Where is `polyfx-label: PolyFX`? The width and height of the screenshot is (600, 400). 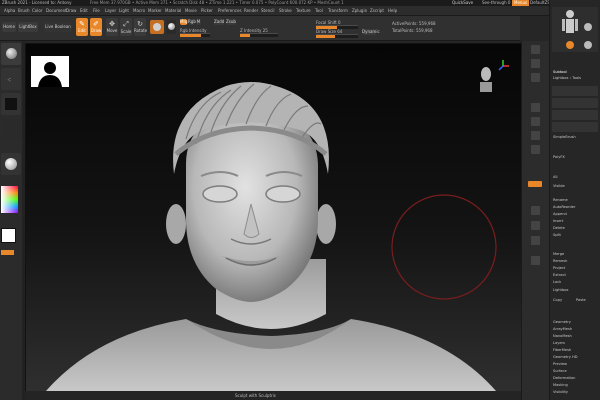
polyfx-label: PolyFX is located at coordinates (576, 157).